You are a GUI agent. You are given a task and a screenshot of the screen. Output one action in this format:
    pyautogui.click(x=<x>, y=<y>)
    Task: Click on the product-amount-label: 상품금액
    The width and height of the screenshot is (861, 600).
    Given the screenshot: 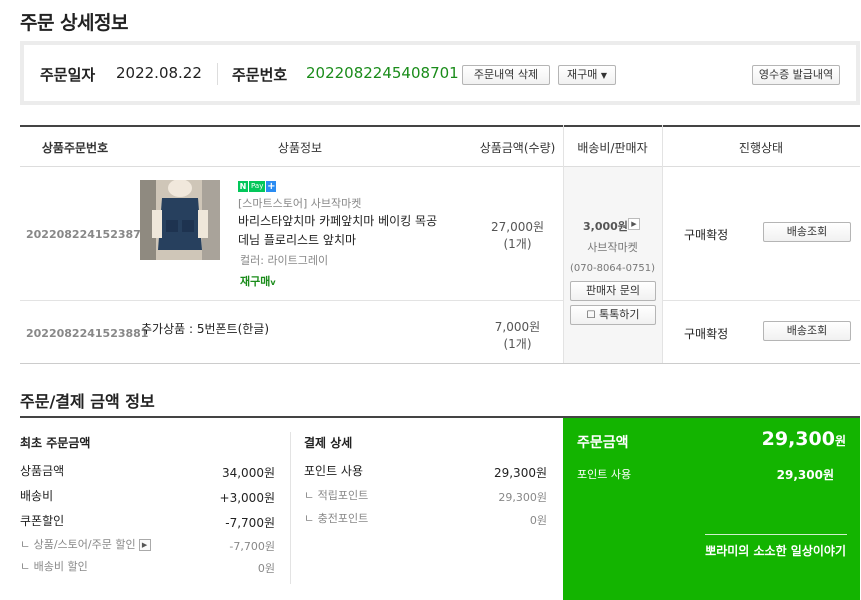 What is the action you would take?
    pyautogui.click(x=42, y=471)
    